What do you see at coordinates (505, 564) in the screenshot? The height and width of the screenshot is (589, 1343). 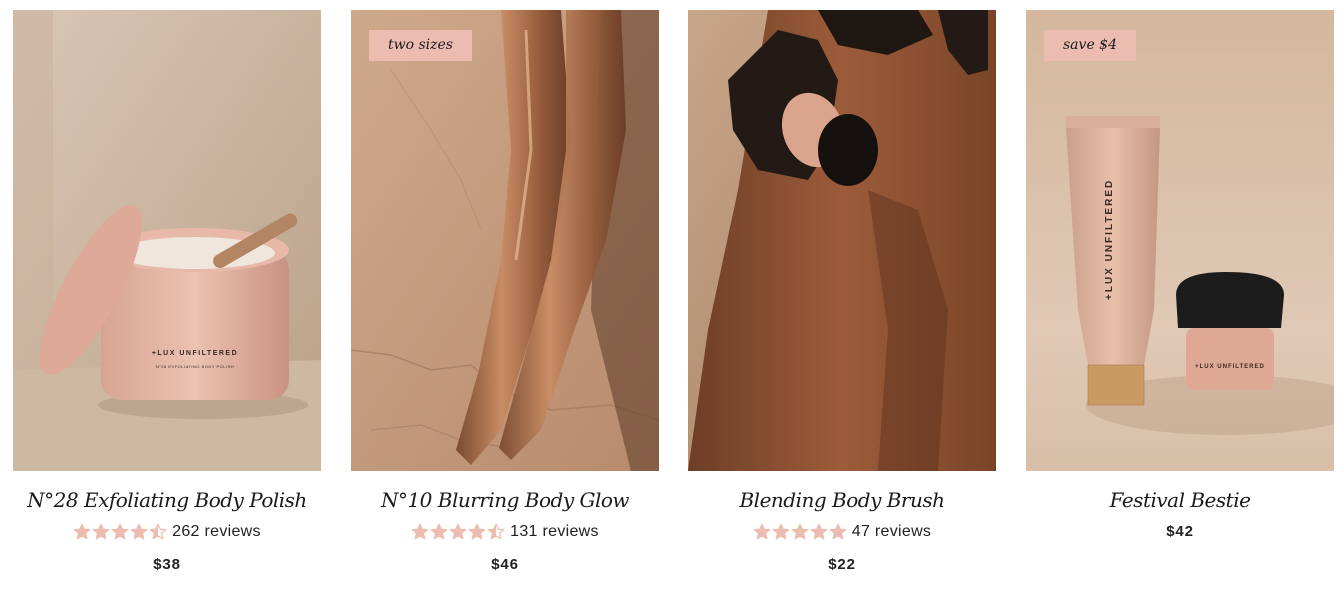 I see `product-price: $46` at bounding box center [505, 564].